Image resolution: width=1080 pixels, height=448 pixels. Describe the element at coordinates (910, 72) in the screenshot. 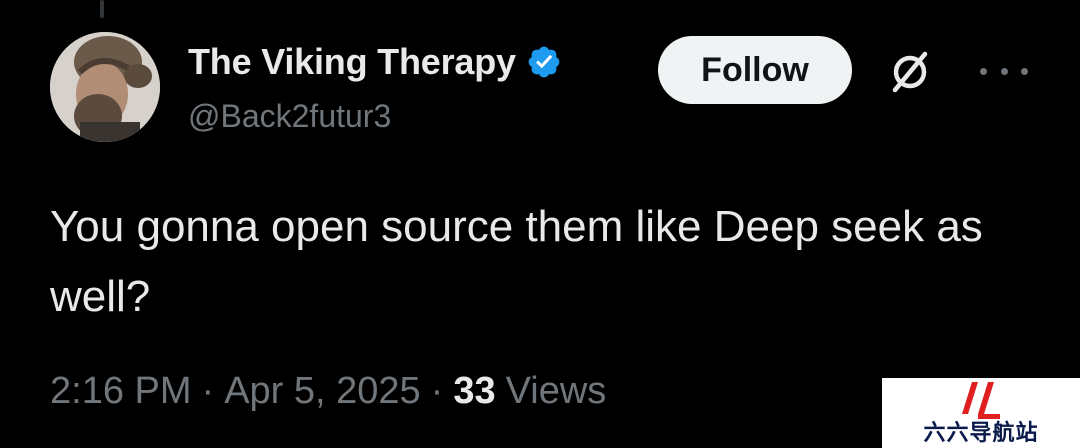

I see `grok-icon` at that location.